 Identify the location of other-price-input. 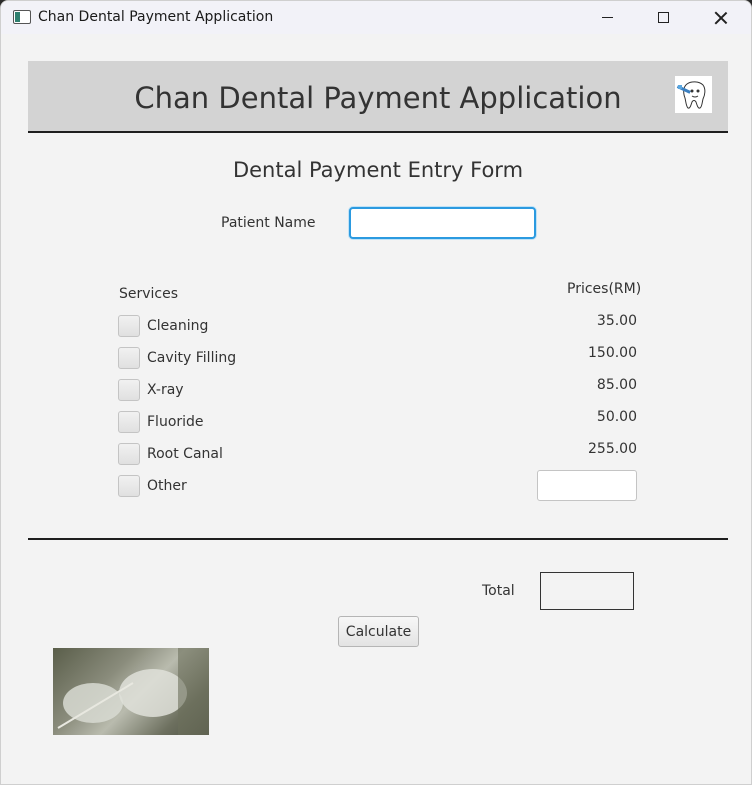
(587, 485).